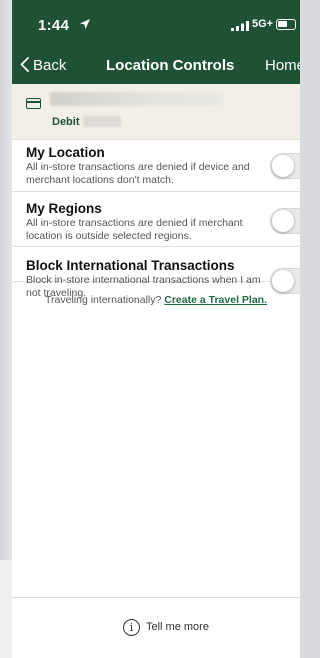 This screenshot has width=320, height=658. I want to click on battery-icon, so click(286, 24).